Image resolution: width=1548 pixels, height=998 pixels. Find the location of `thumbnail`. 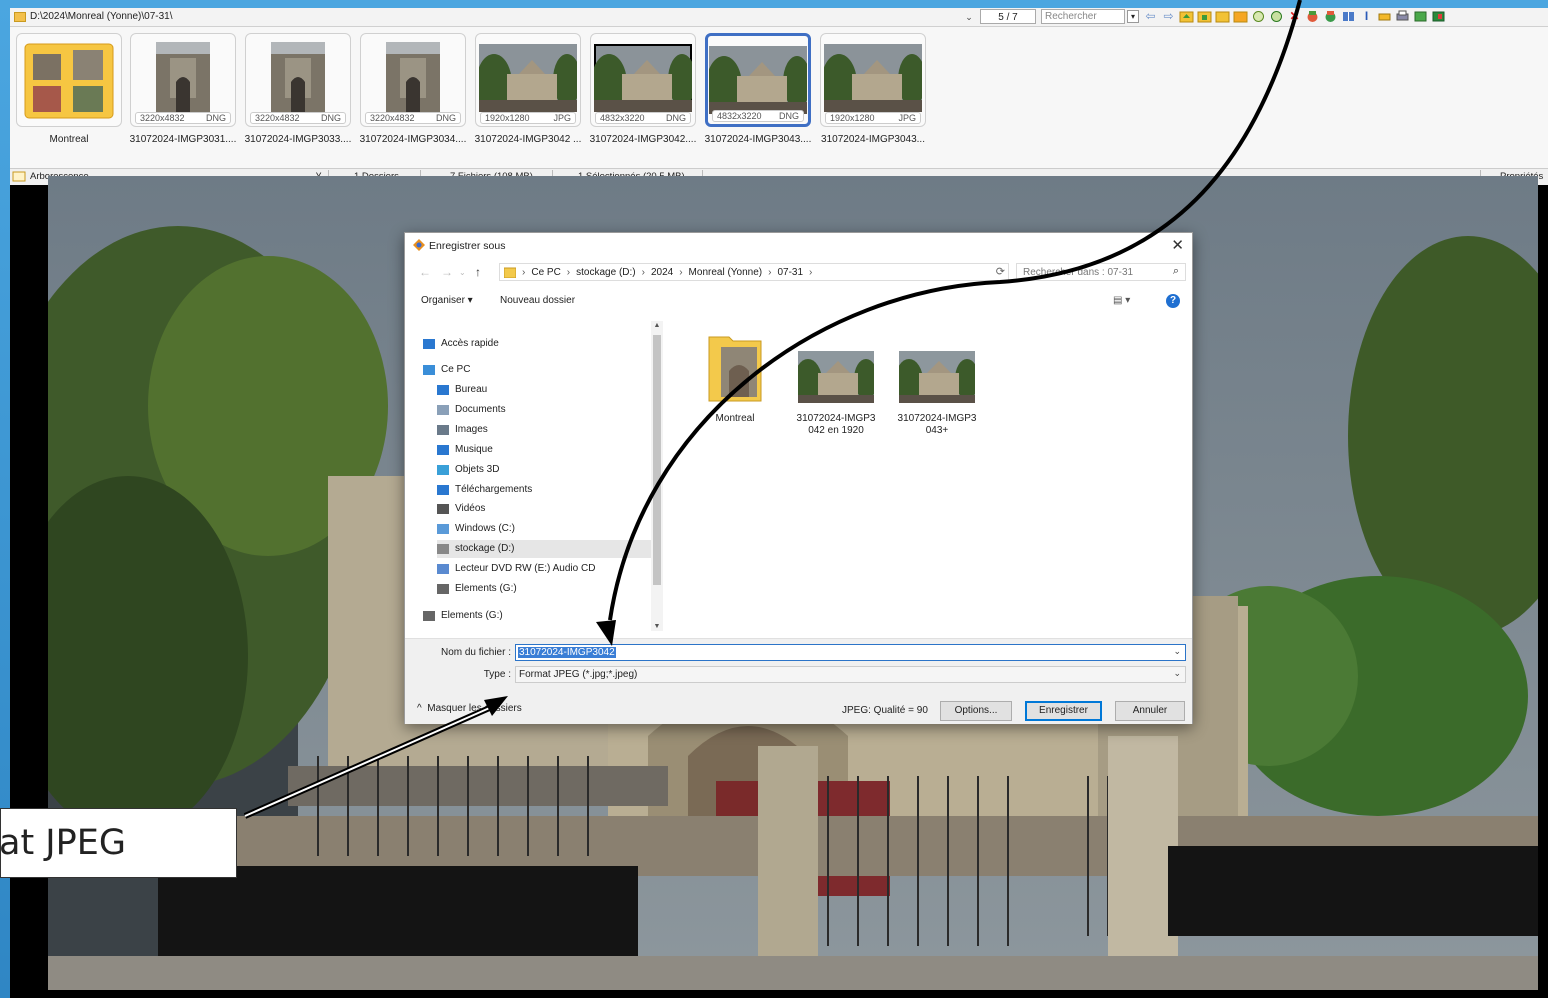

thumbnail is located at coordinates (69, 80).